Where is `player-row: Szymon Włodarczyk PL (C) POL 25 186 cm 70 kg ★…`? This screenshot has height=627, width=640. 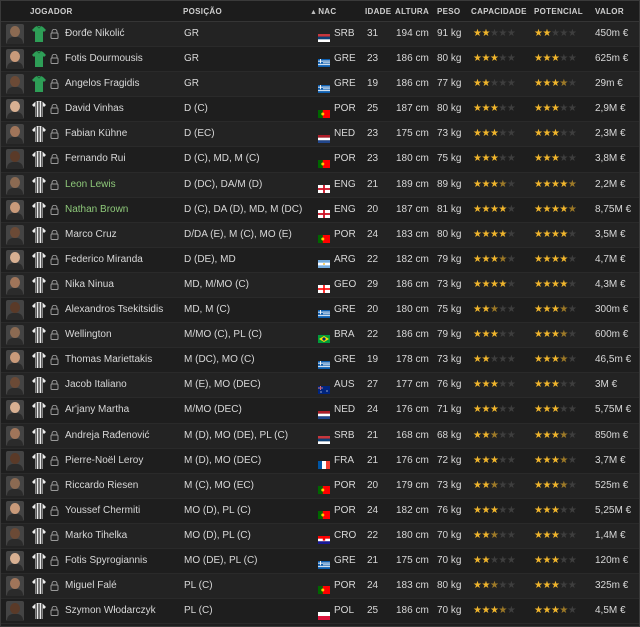
player-row: Szymon Włodarczyk PL (C) POL 25 186 cm 70 kg ★… is located at coordinates (320, 612).